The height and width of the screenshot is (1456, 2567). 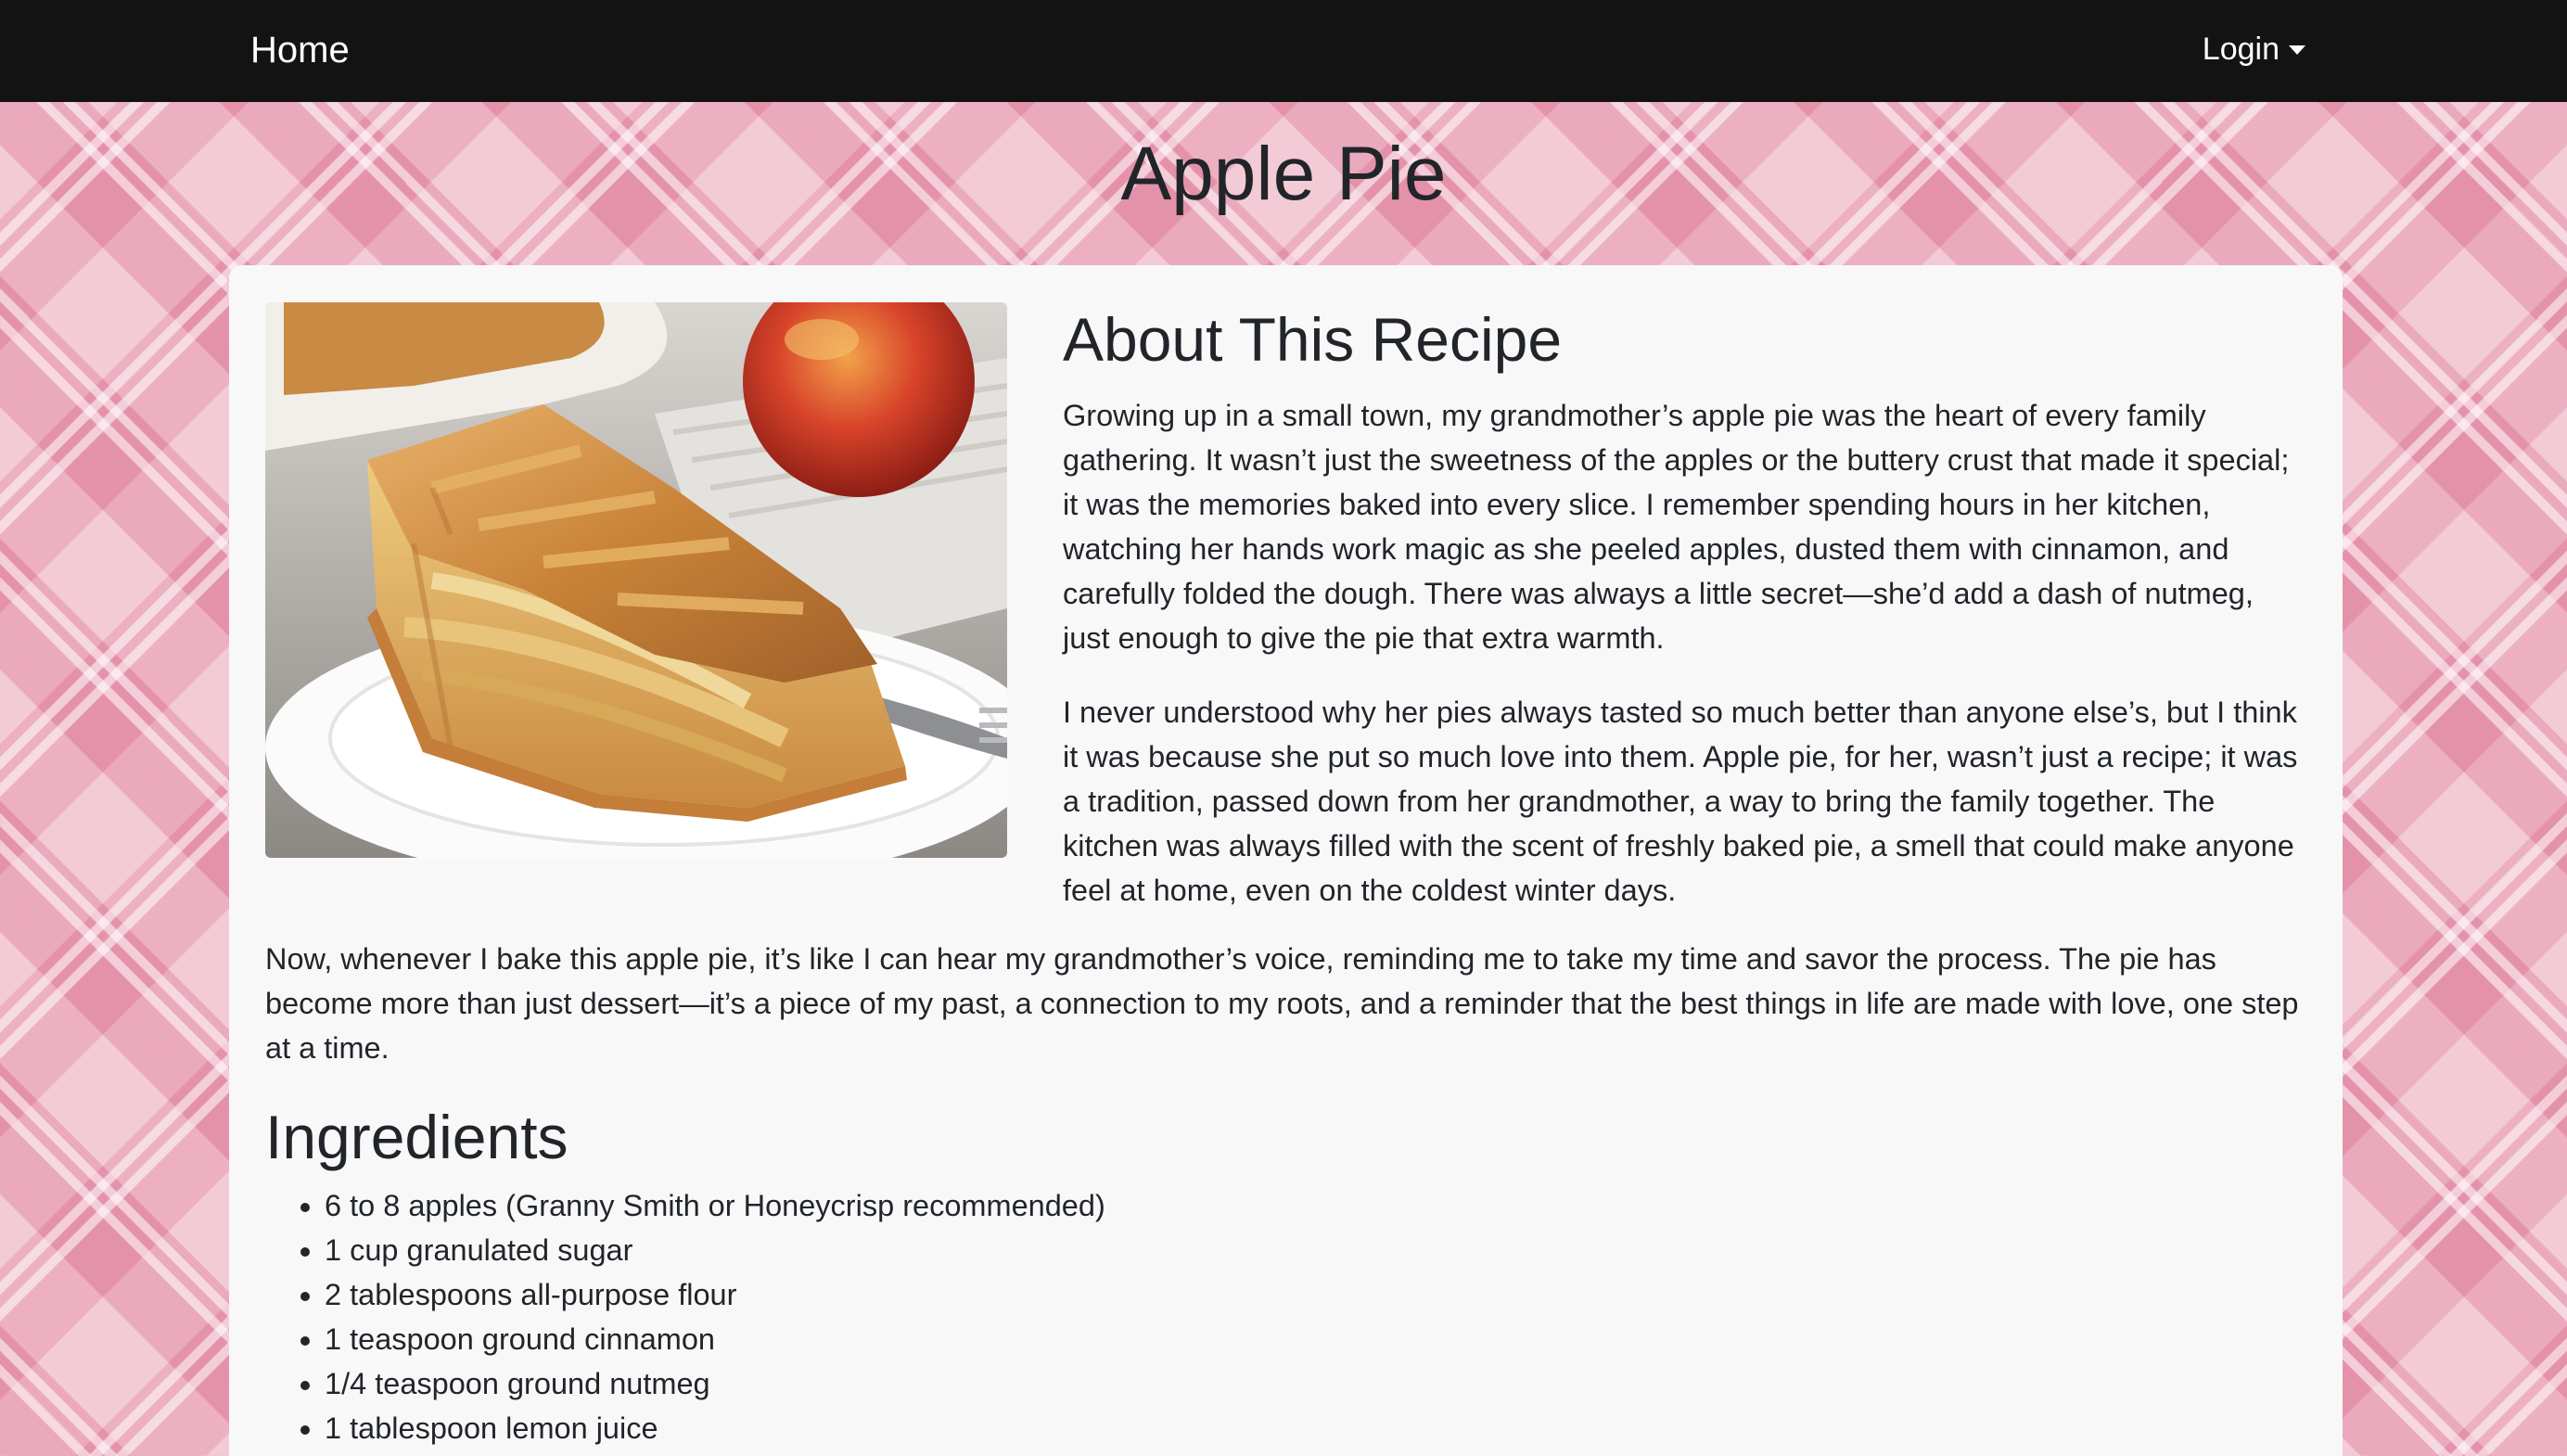 I want to click on about-heading: About This Recipe, so click(x=1313, y=339).